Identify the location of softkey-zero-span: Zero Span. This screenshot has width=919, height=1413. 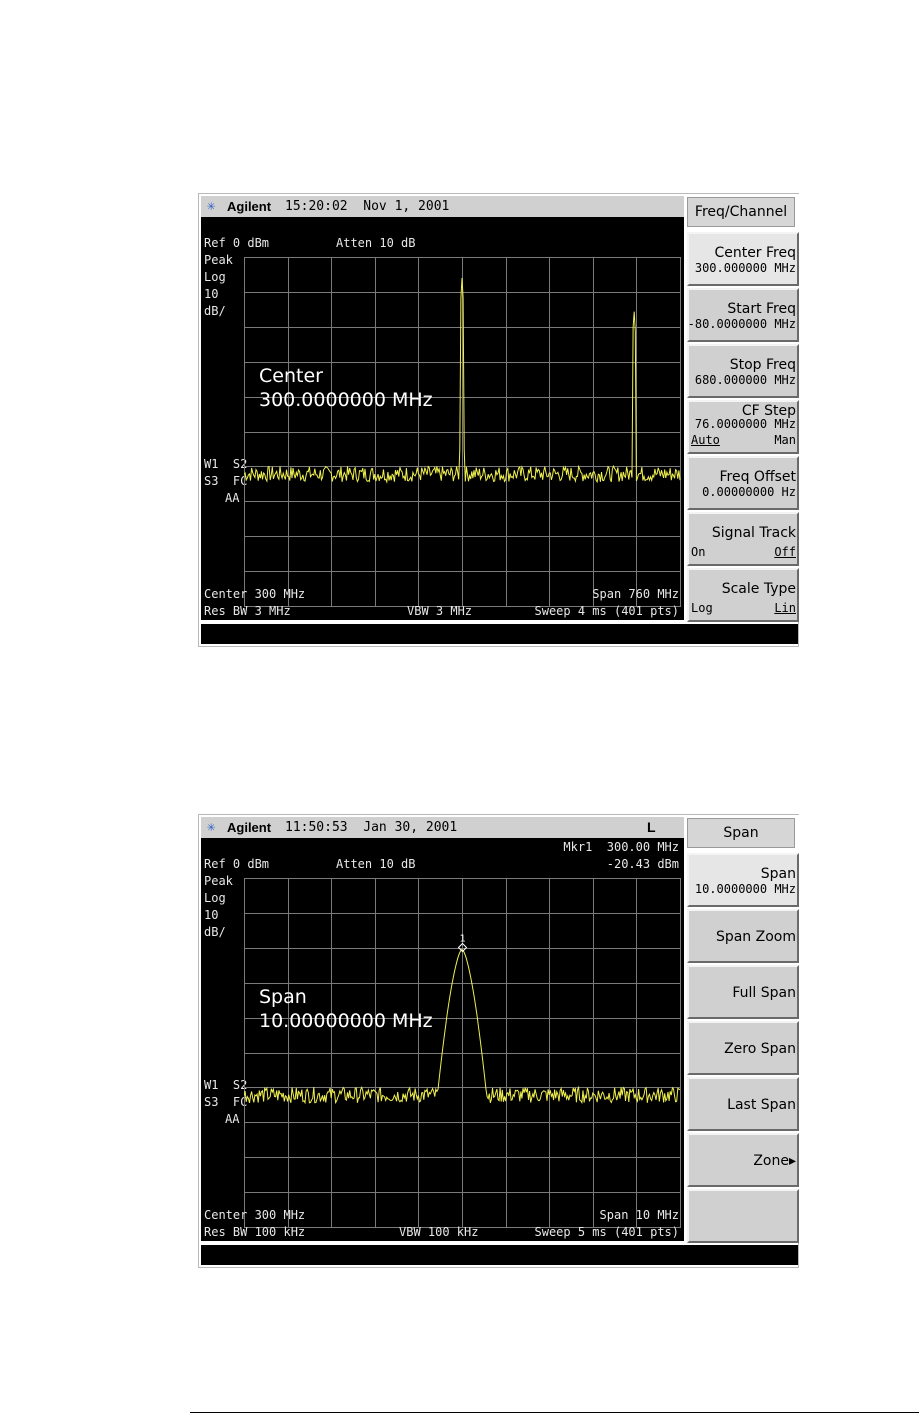
(743, 1048).